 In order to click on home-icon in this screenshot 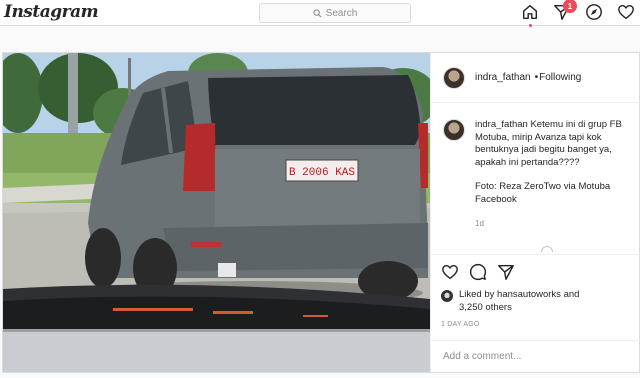, I will do `click(530, 12)`.